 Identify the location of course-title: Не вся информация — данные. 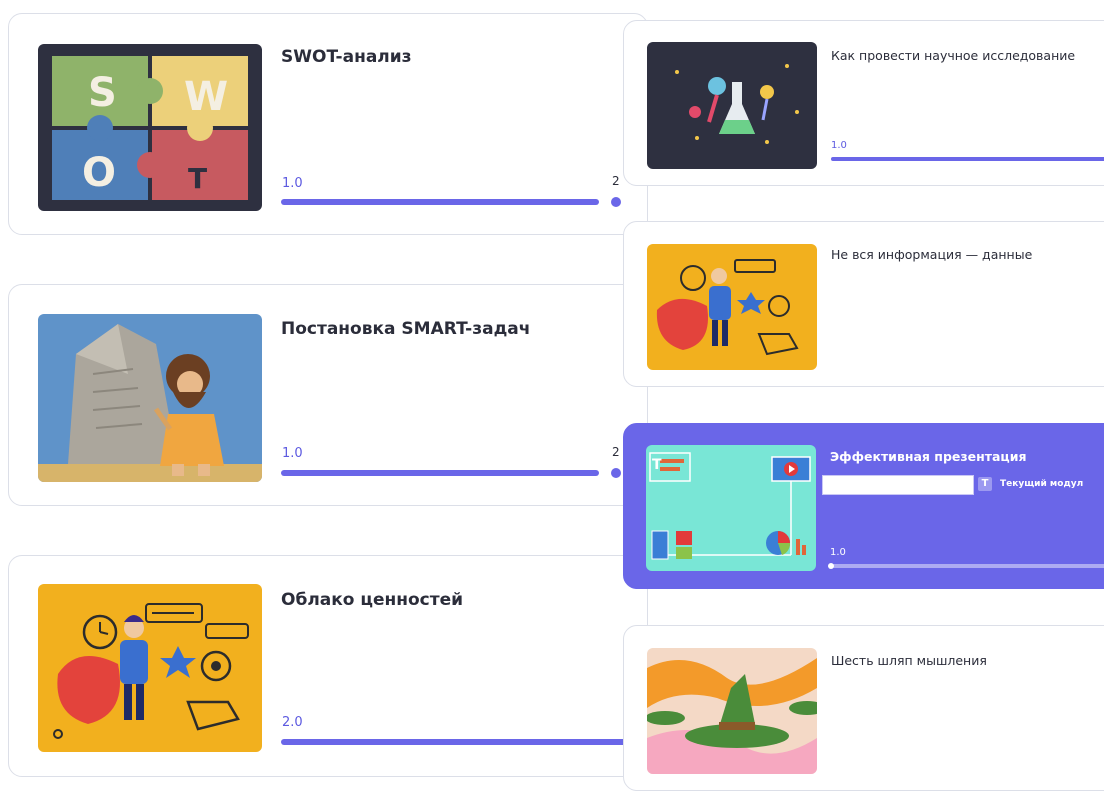
(932, 254).